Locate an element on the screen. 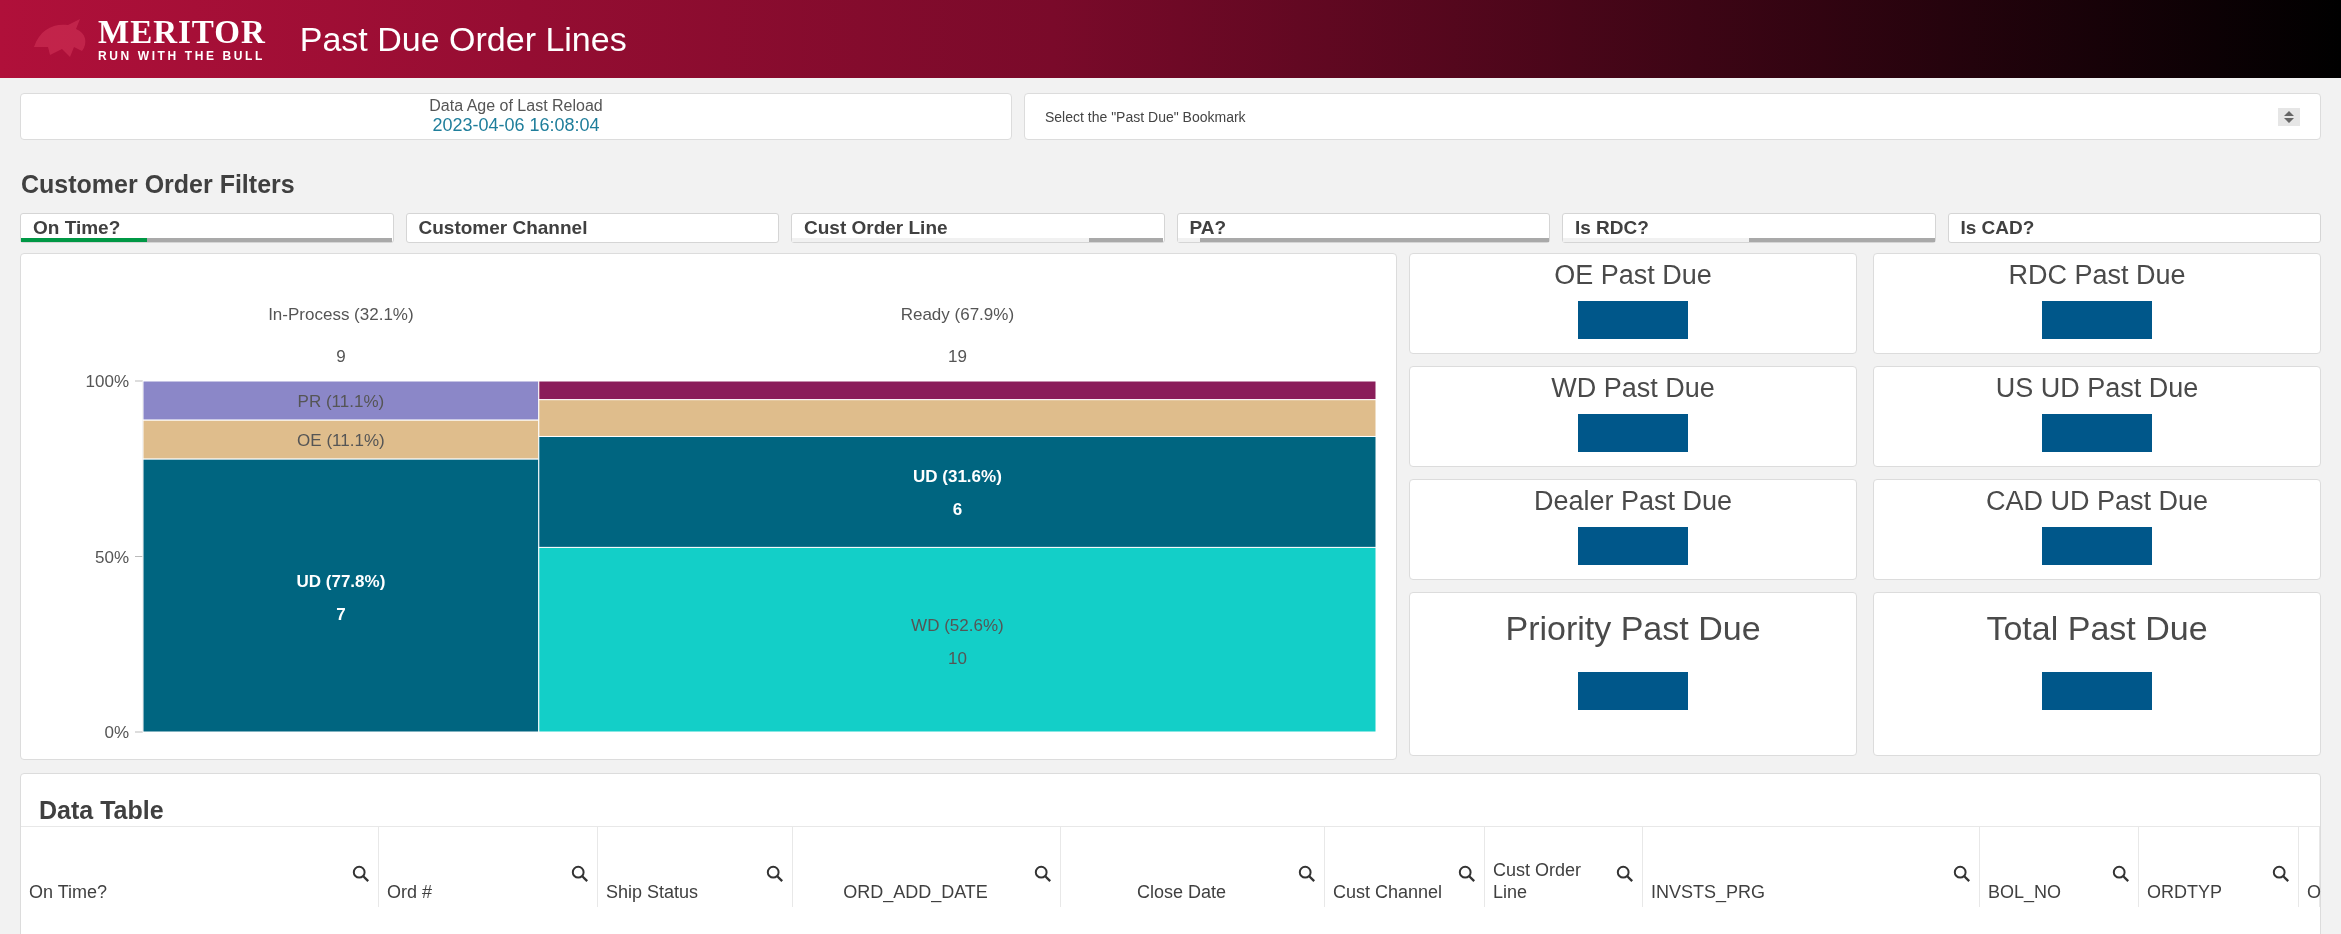 Image resolution: width=2341 pixels, height=934 pixels. filter-pane: Cust Order Line is located at coordinates (978, 228).